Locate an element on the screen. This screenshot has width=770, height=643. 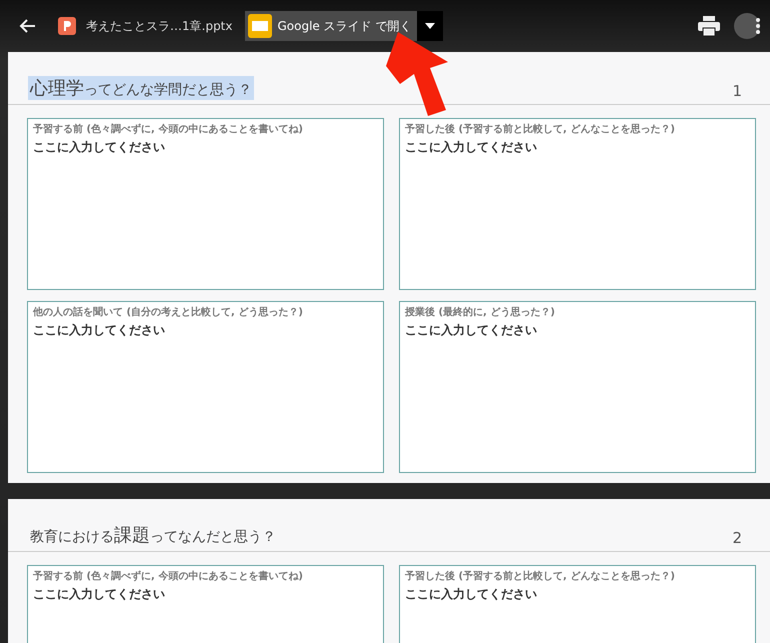
slide-number: 2 is located at coordinates (737, 538).